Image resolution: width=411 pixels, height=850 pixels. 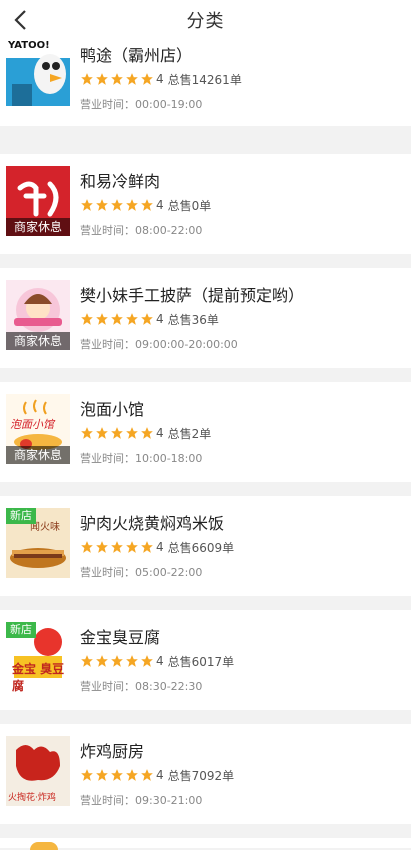 I want to click on total-sales: 总售36单, so click(x=193, y=319).